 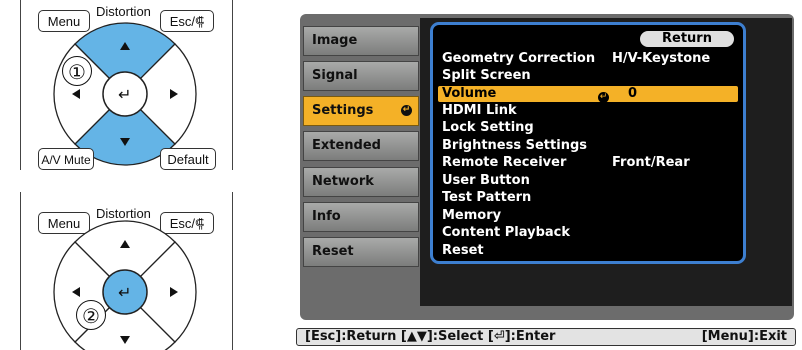 I want to click on help-bar-right: [Menu]:Exit, so click(x=744, y=336).